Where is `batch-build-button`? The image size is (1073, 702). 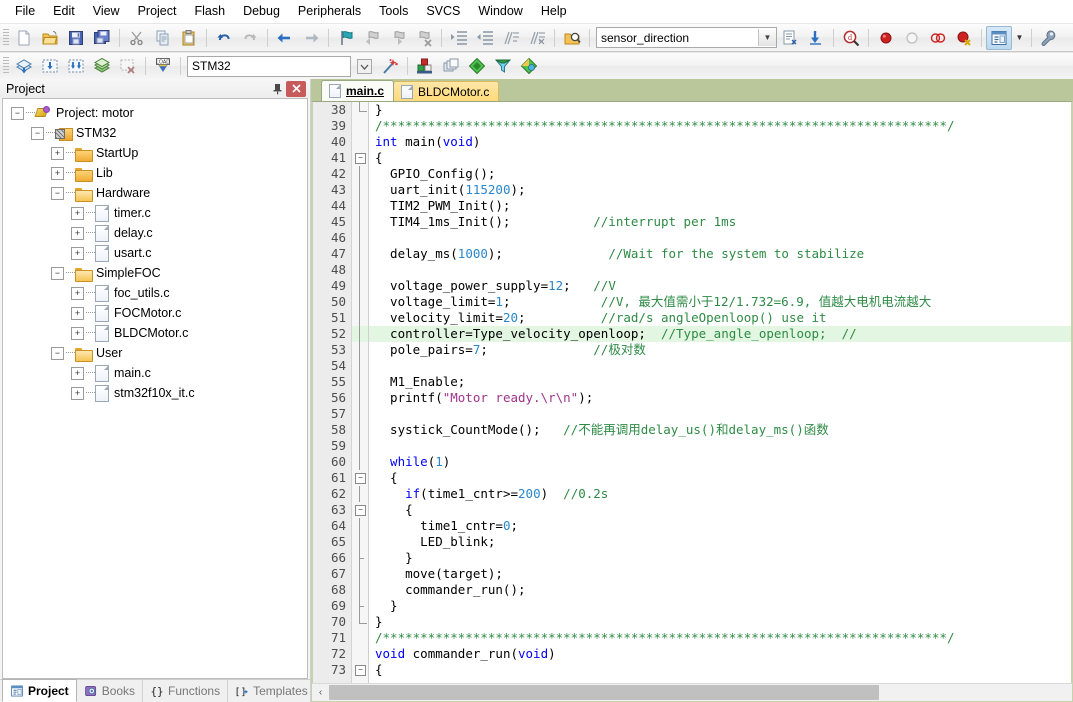
batch-build-button is located at coordinates (102, 66).